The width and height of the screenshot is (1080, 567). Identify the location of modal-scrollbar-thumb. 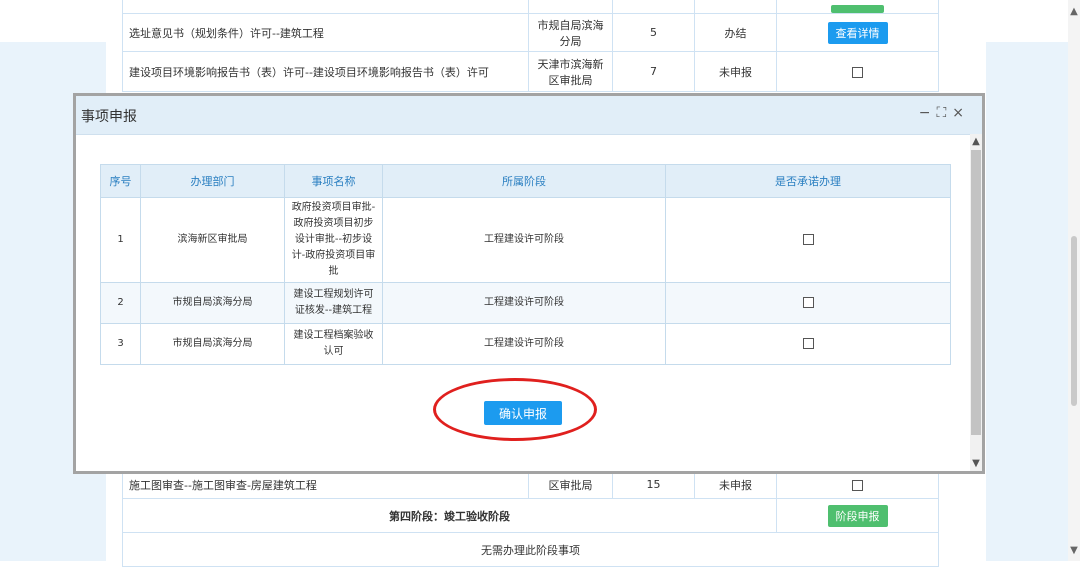
(976, 292).